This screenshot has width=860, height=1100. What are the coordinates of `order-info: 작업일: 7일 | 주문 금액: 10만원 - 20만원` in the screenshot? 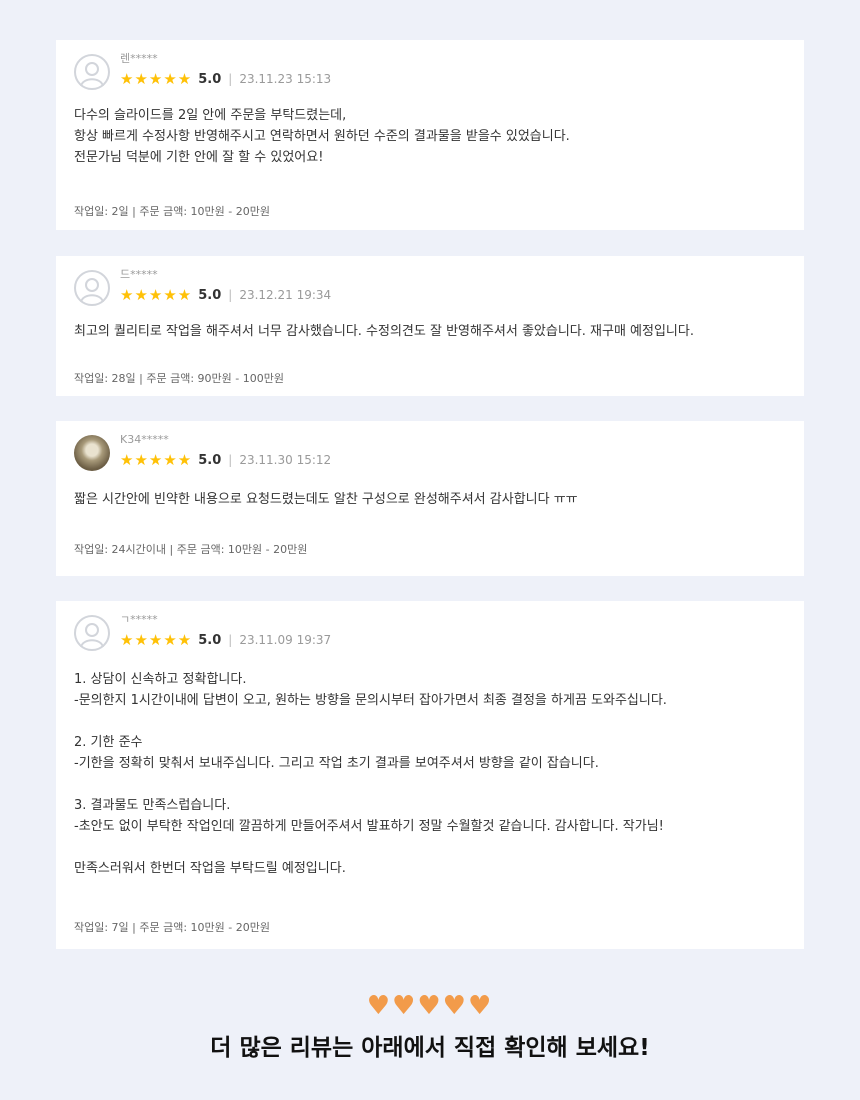 It's located at (172, 927).